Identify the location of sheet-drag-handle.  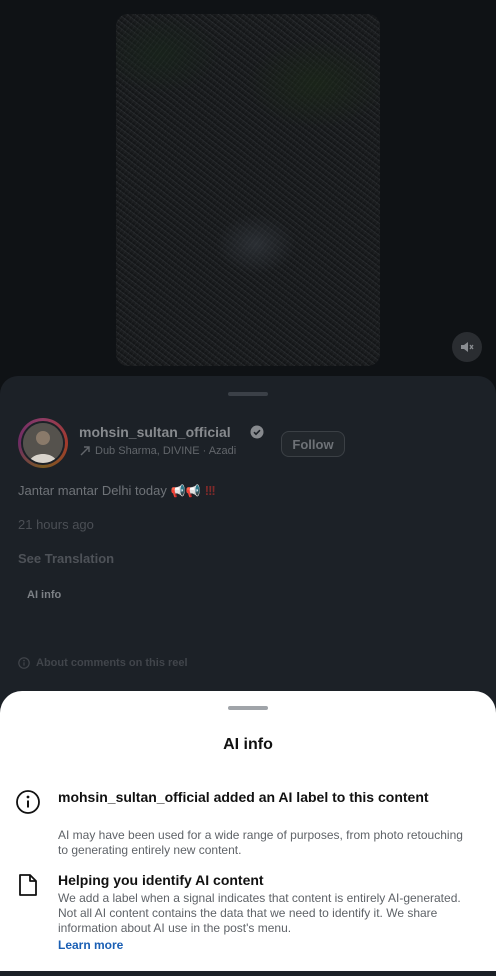
(248, 394).